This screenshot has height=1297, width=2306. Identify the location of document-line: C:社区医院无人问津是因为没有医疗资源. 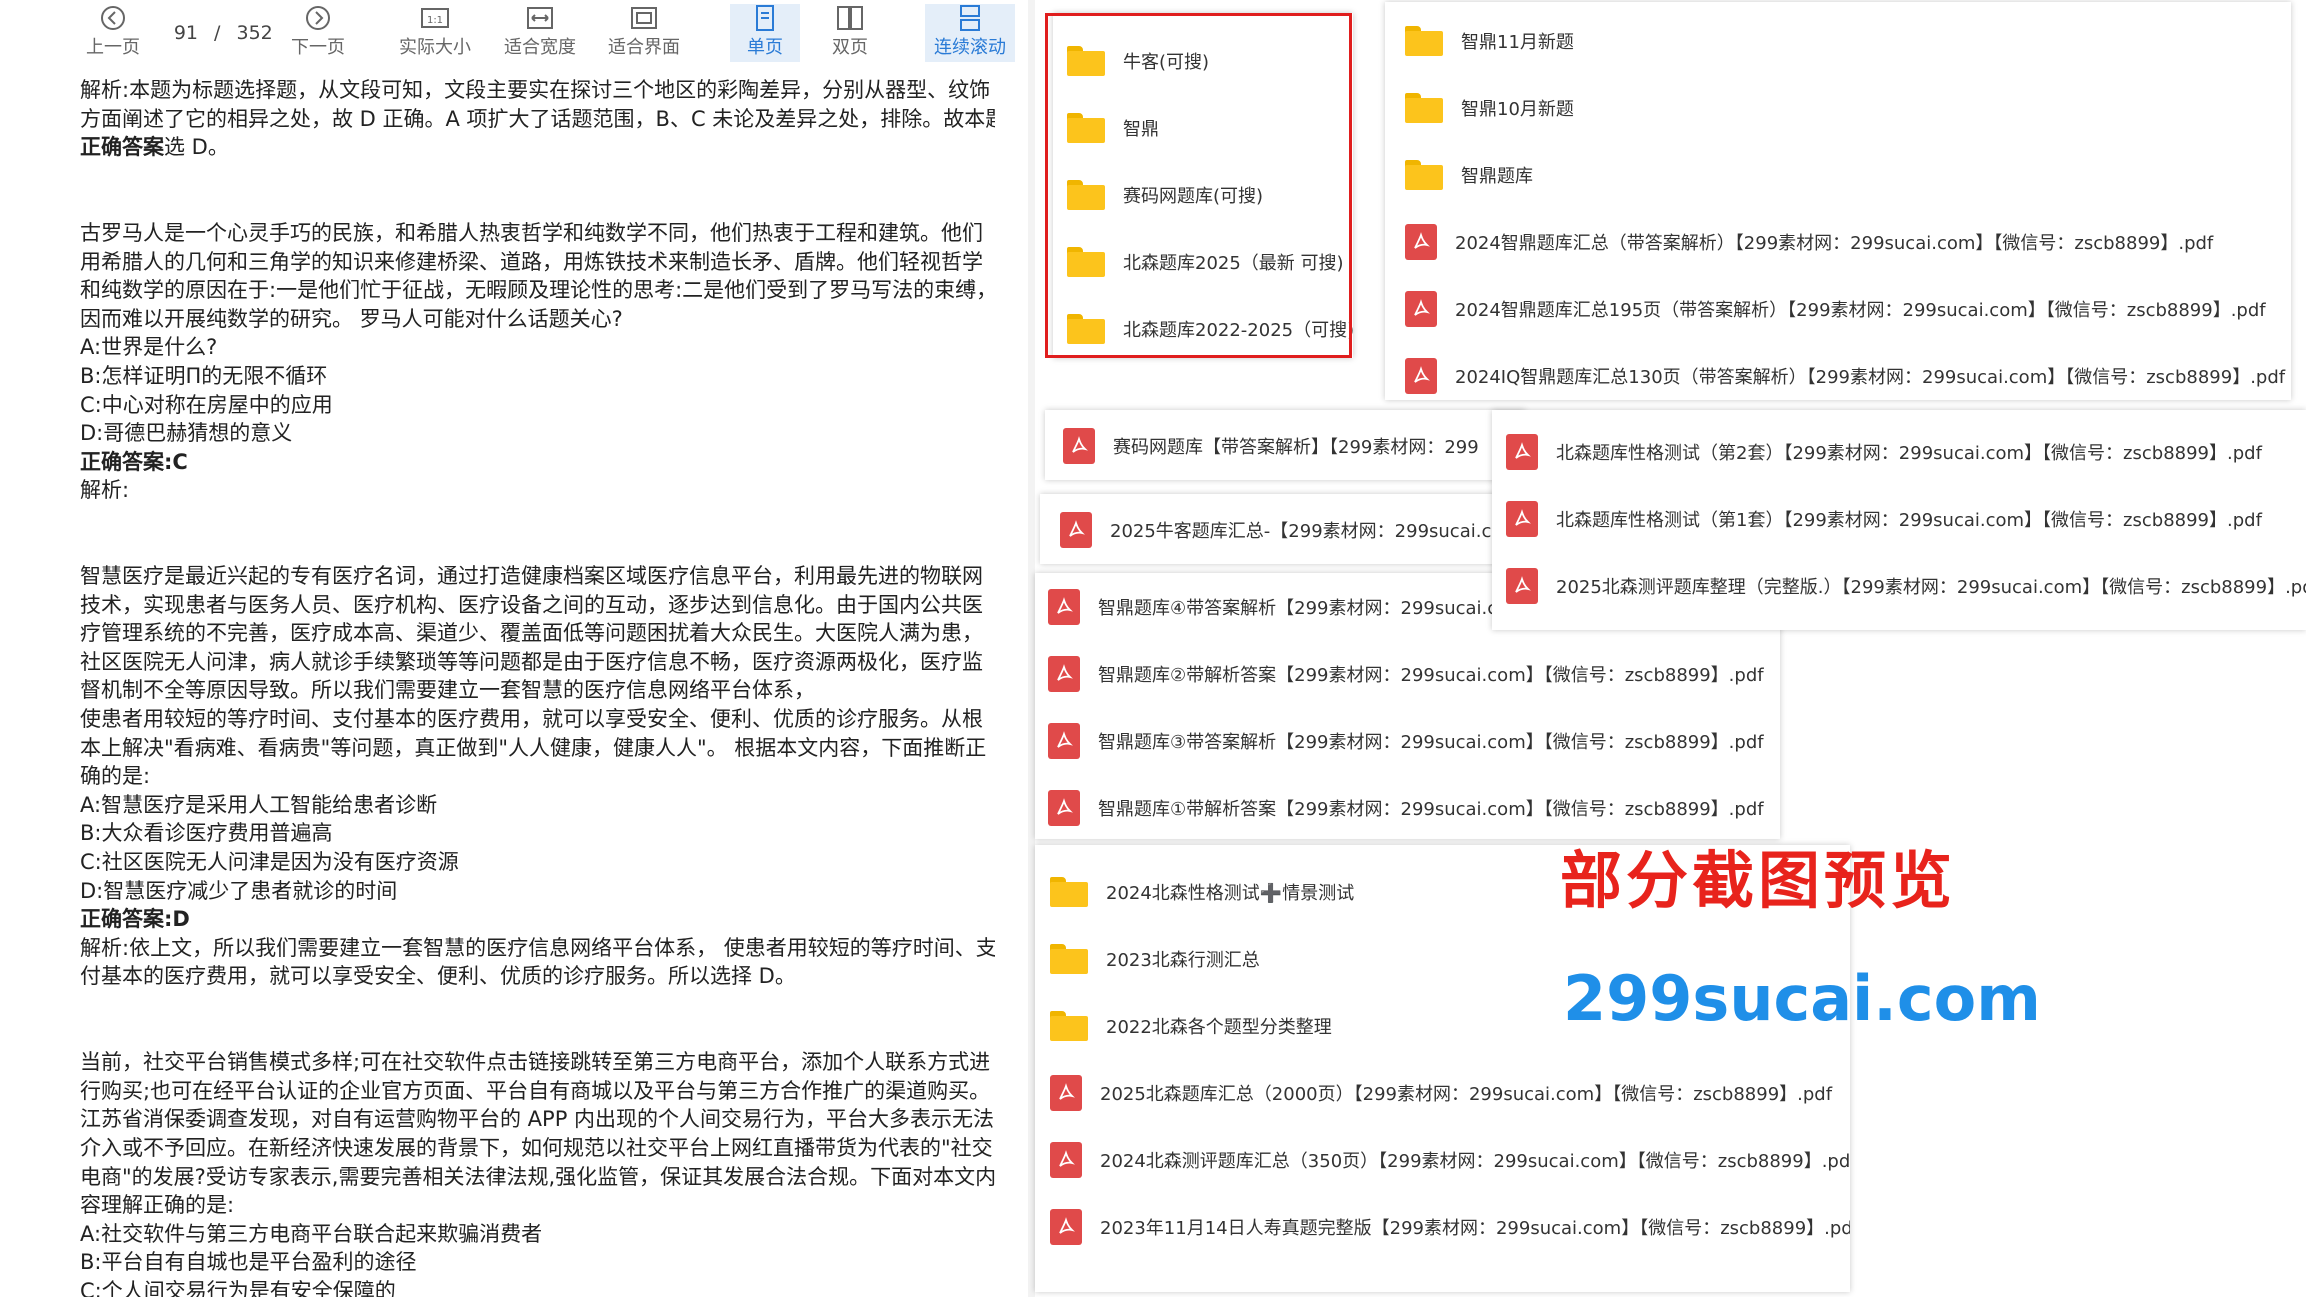
(269, 862).